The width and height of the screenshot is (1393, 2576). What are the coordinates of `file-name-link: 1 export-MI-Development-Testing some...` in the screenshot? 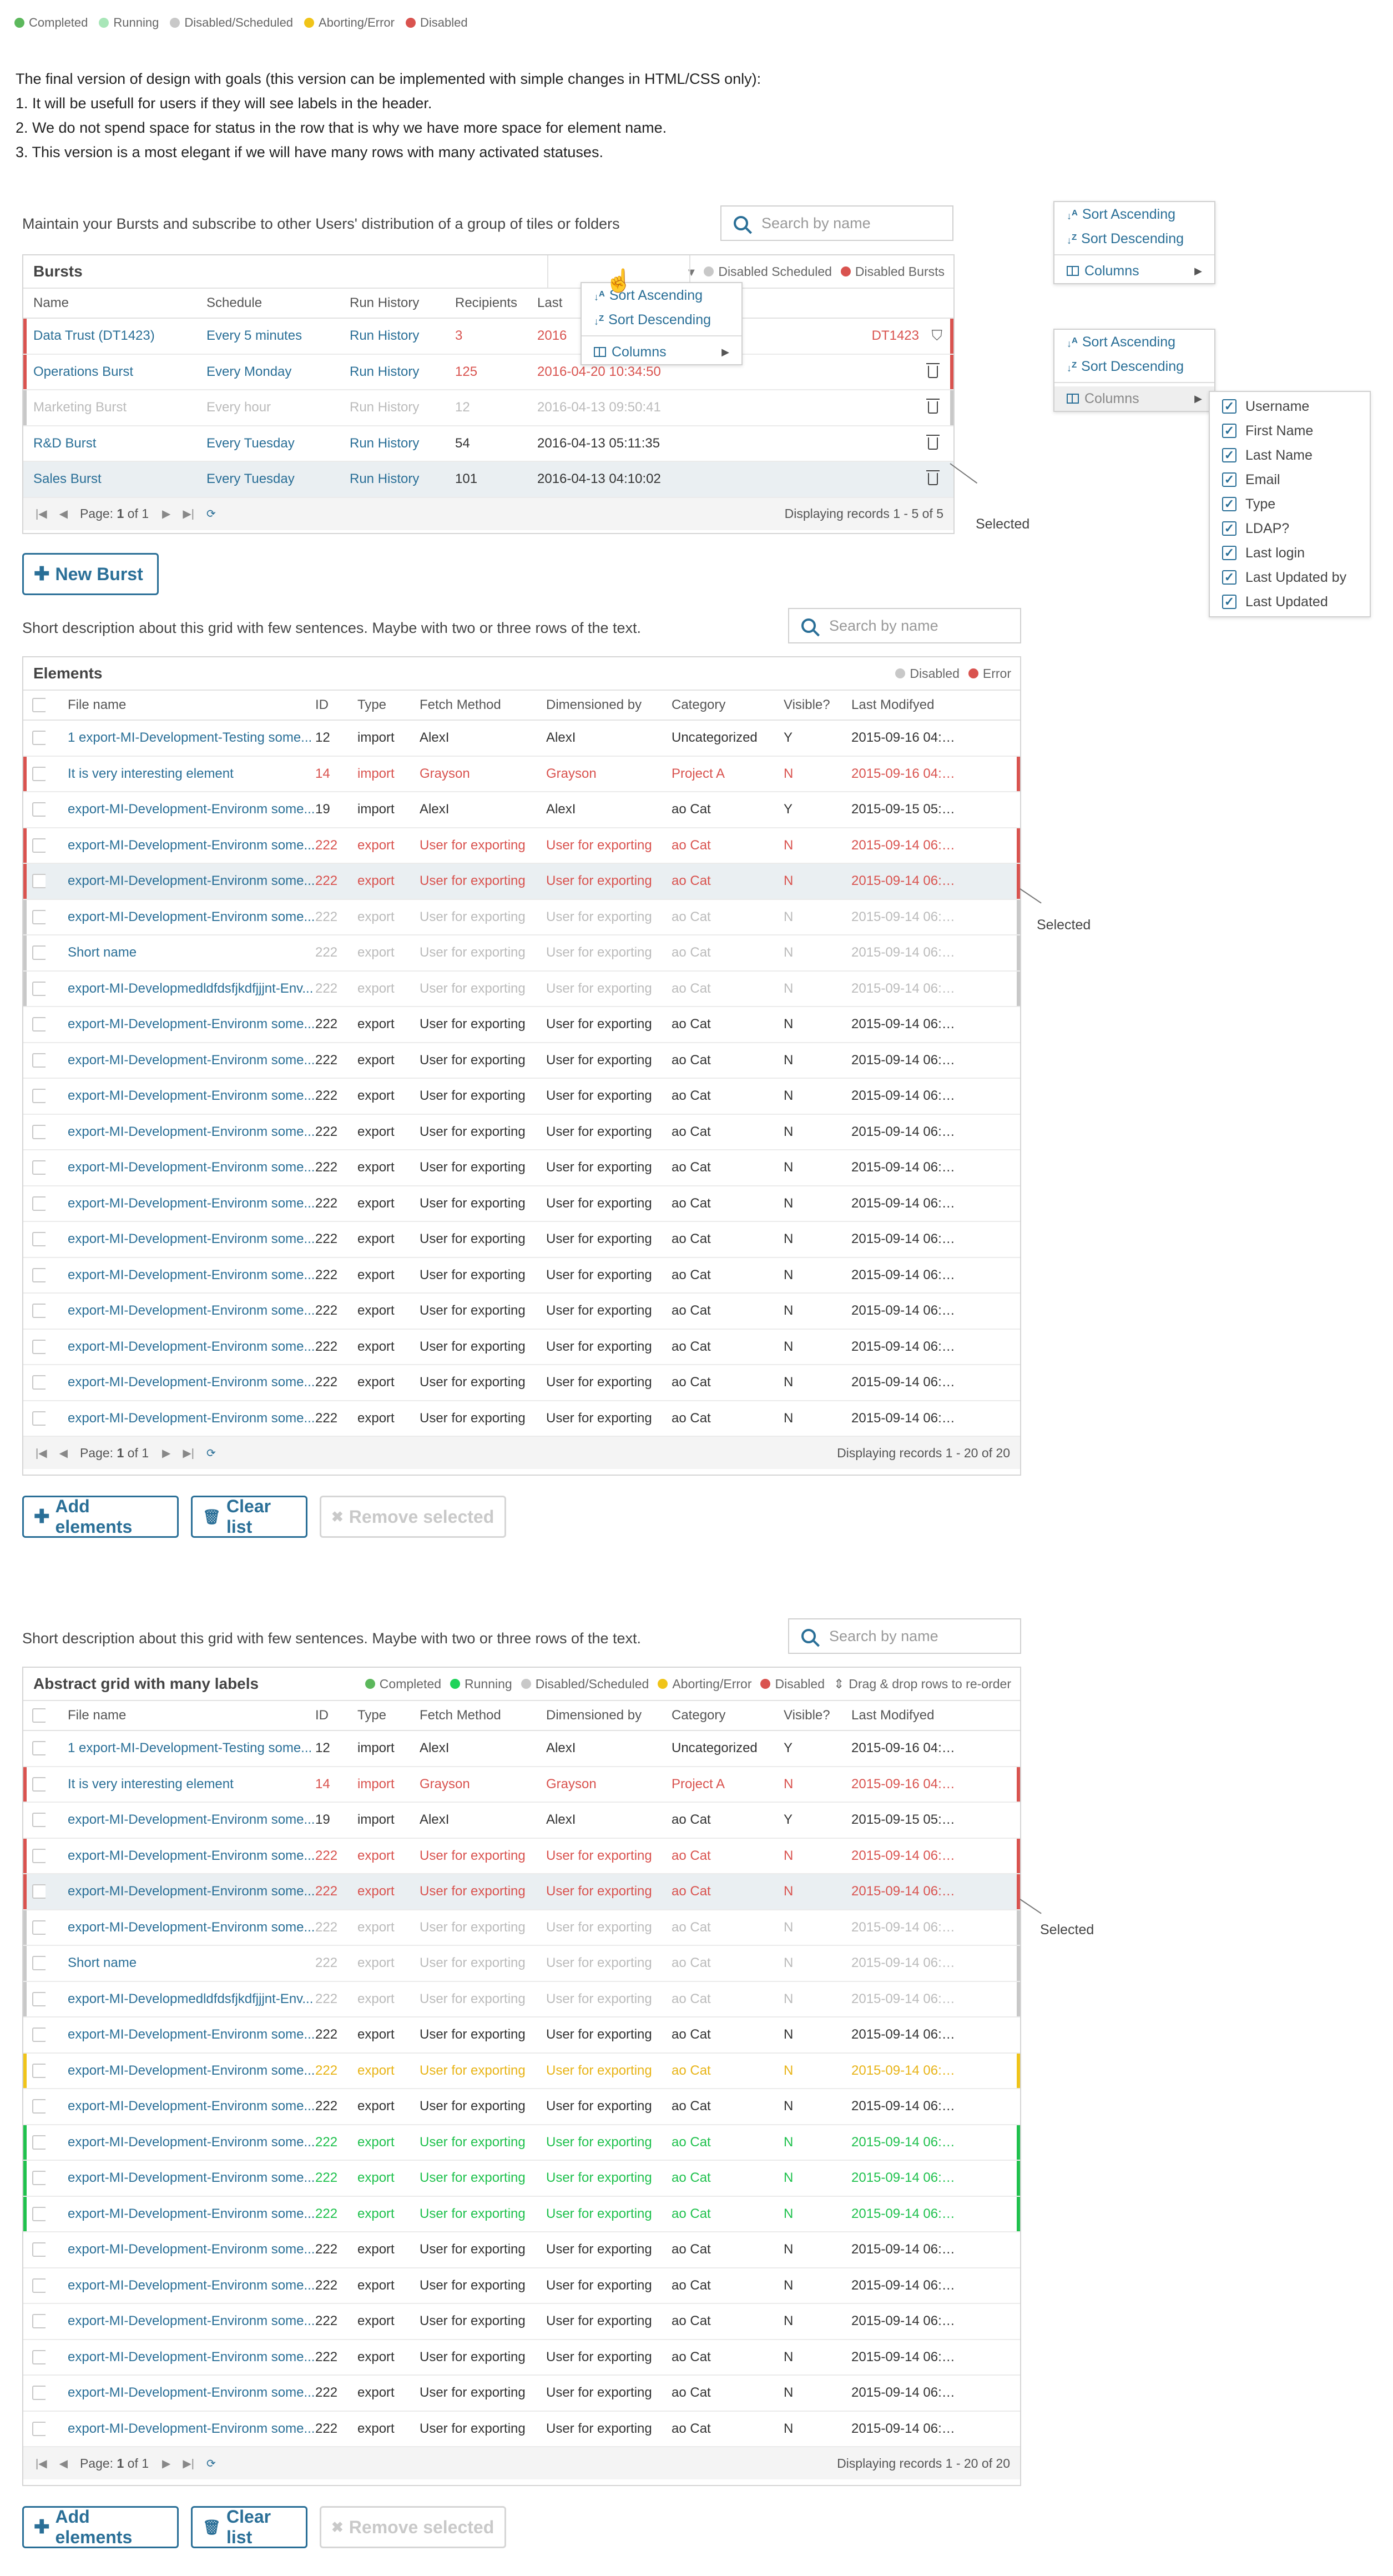 It's located at (192, 1748).